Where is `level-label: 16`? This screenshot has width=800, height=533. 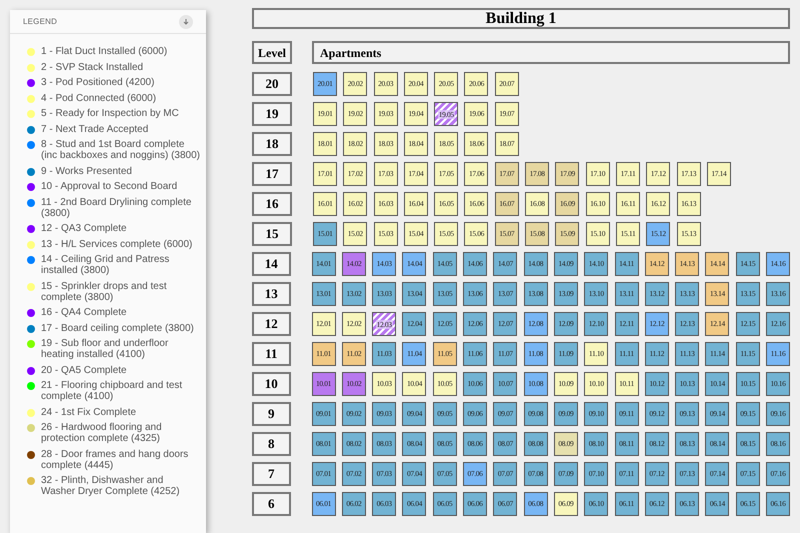
level-label: 16 is located at coordinates (272, 204).